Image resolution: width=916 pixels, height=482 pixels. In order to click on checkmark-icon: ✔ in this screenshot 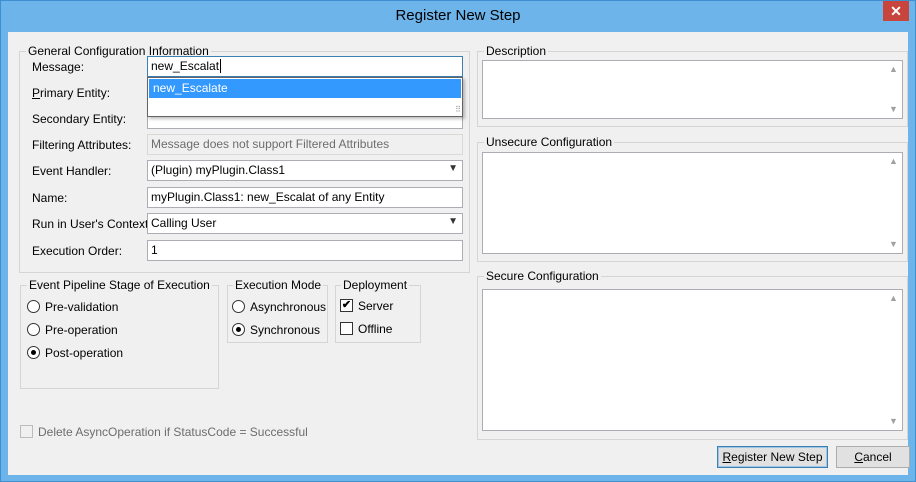, I will do `click(346, 306)`.